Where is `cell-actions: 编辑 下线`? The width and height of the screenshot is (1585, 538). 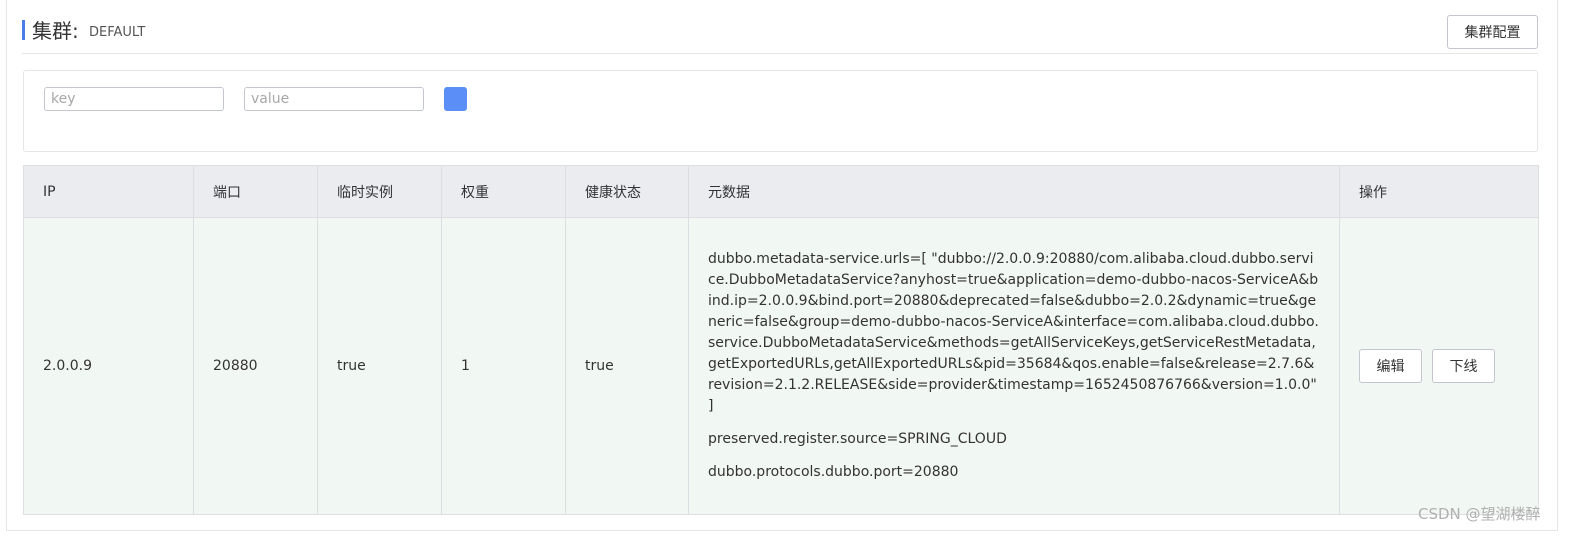 cell-actions: 编辑 下线 is located at coordinates (1439, 366).